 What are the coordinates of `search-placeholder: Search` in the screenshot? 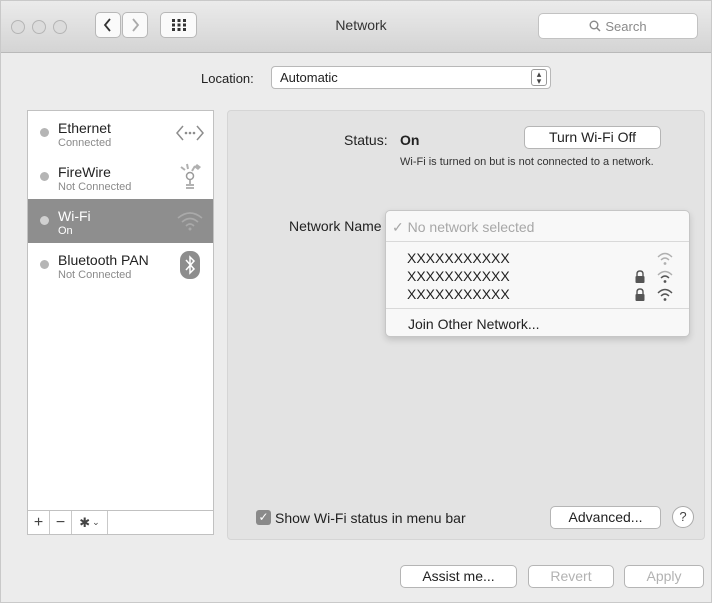 It's located at (626, 26).